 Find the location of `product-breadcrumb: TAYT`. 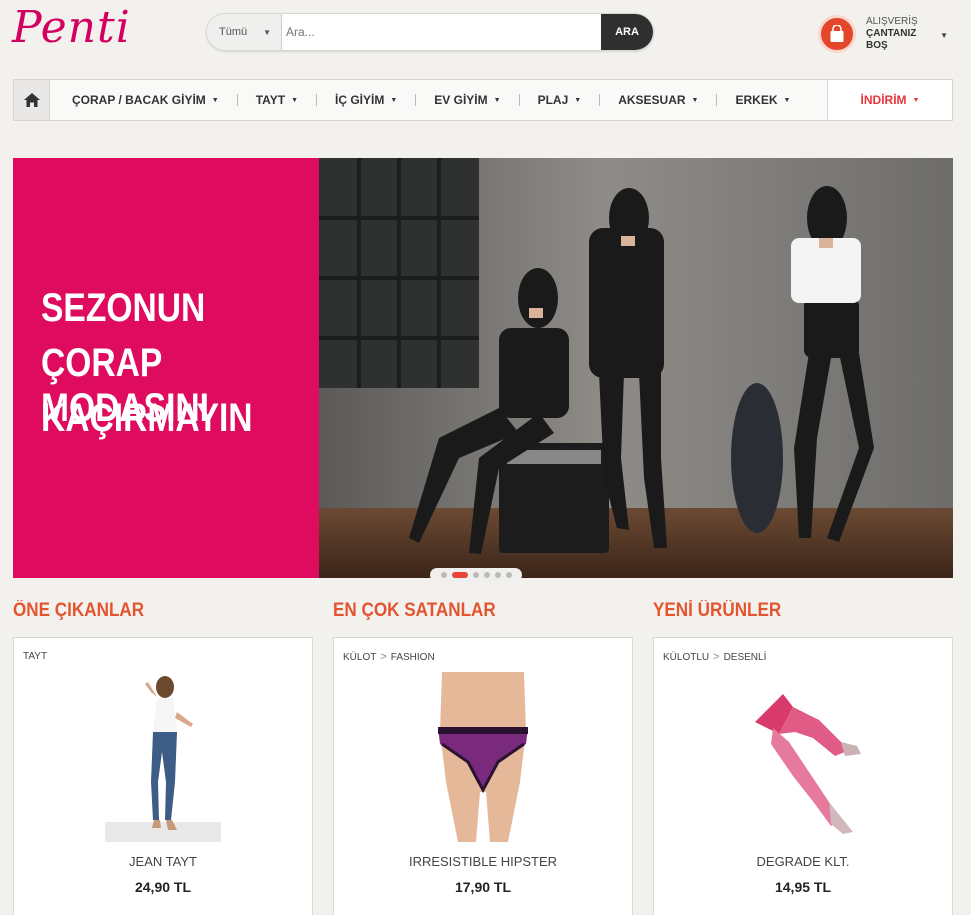

product-breadcrumb: TAYT is located at coordinates (35, 656).